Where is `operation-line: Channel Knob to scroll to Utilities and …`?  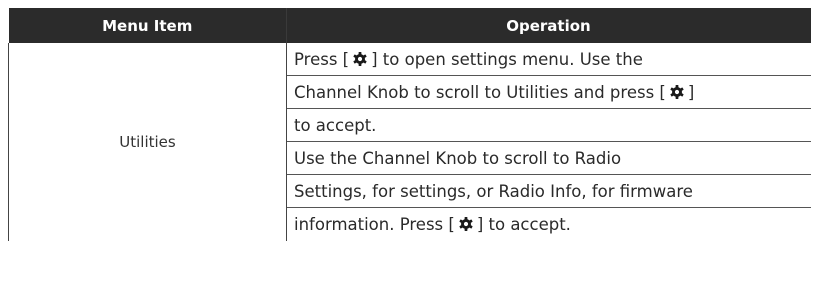
operation-line: Channel Knob to scroll to Utilities and … is located at coordinates (549, 92).